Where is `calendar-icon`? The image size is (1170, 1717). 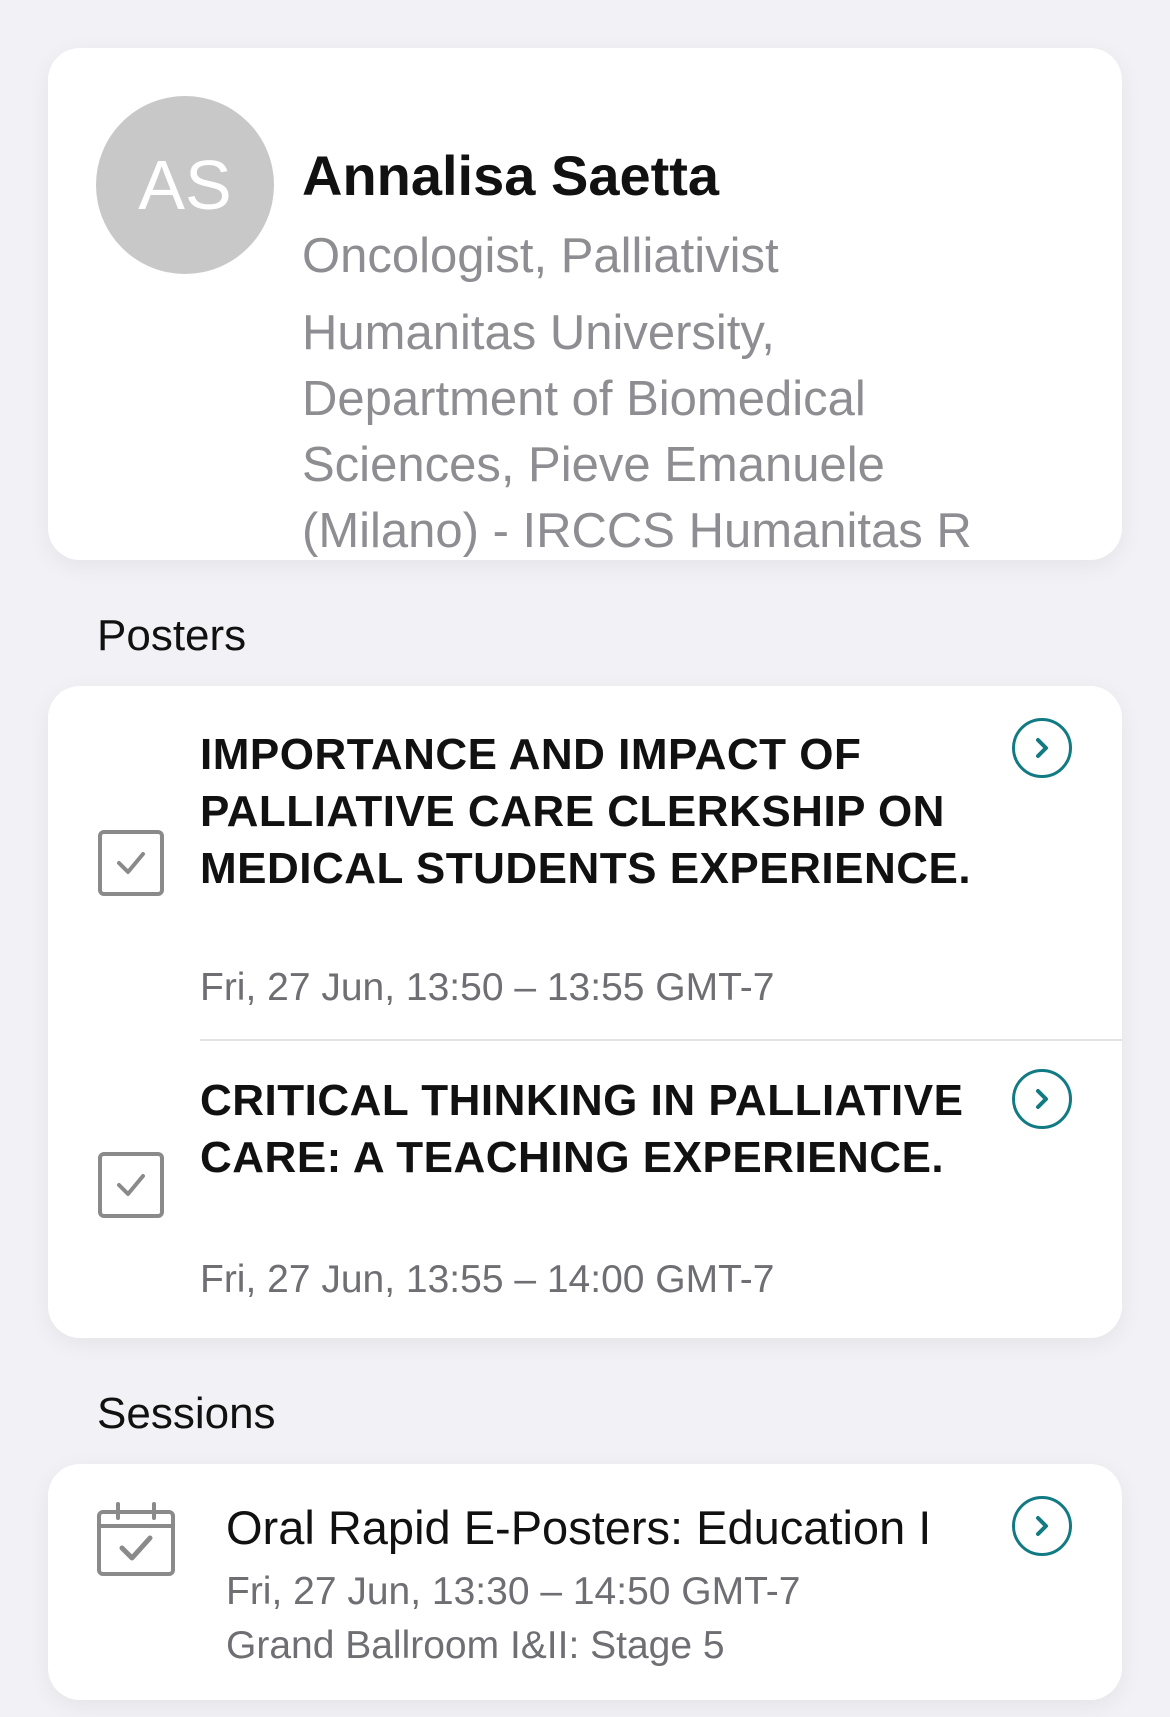
calendar-icon is located at coordinates (136, 1542).